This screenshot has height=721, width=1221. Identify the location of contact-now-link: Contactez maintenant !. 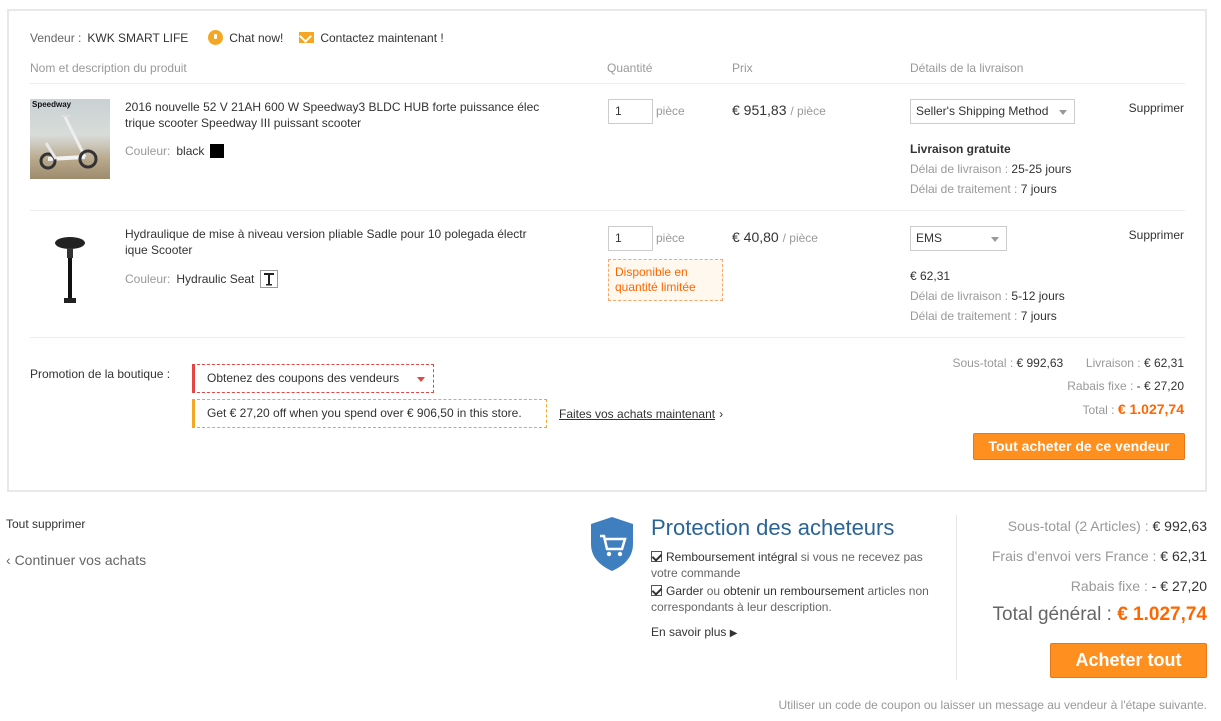
(371, 38).